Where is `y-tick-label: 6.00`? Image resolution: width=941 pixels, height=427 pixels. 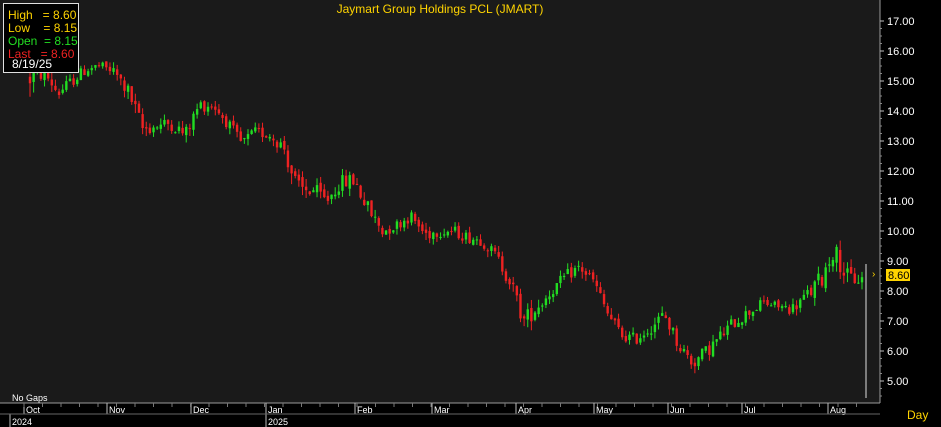 y-tick-label: 6.00 is located at coordinates (897, 352).